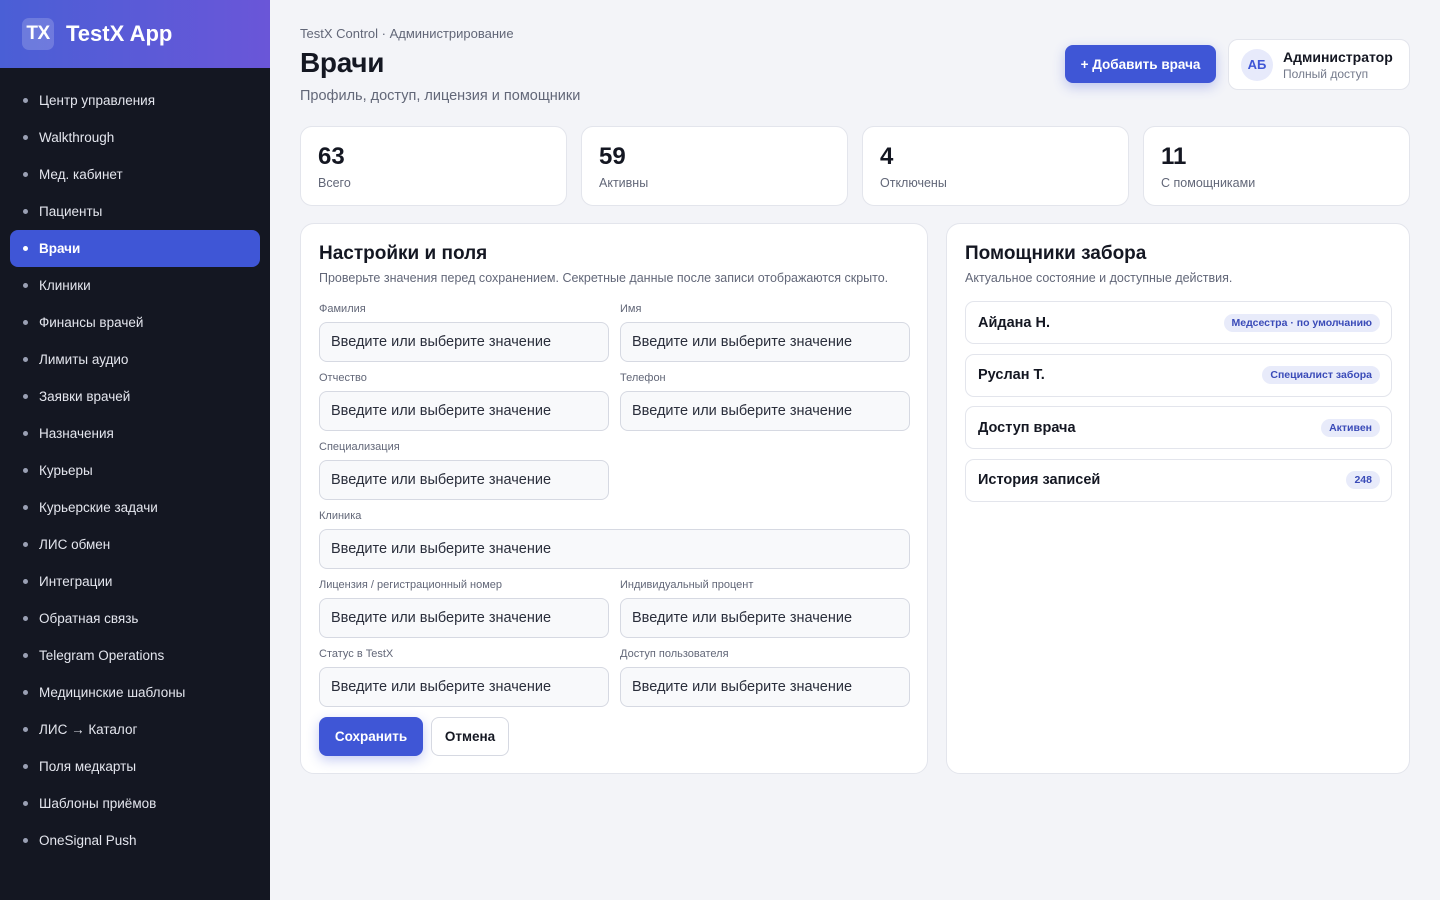 Image resolution: width=1440 pixels, height=900 pixels. I want to click on sidebar-item-label: Поля медкарты, so click(88, 766).